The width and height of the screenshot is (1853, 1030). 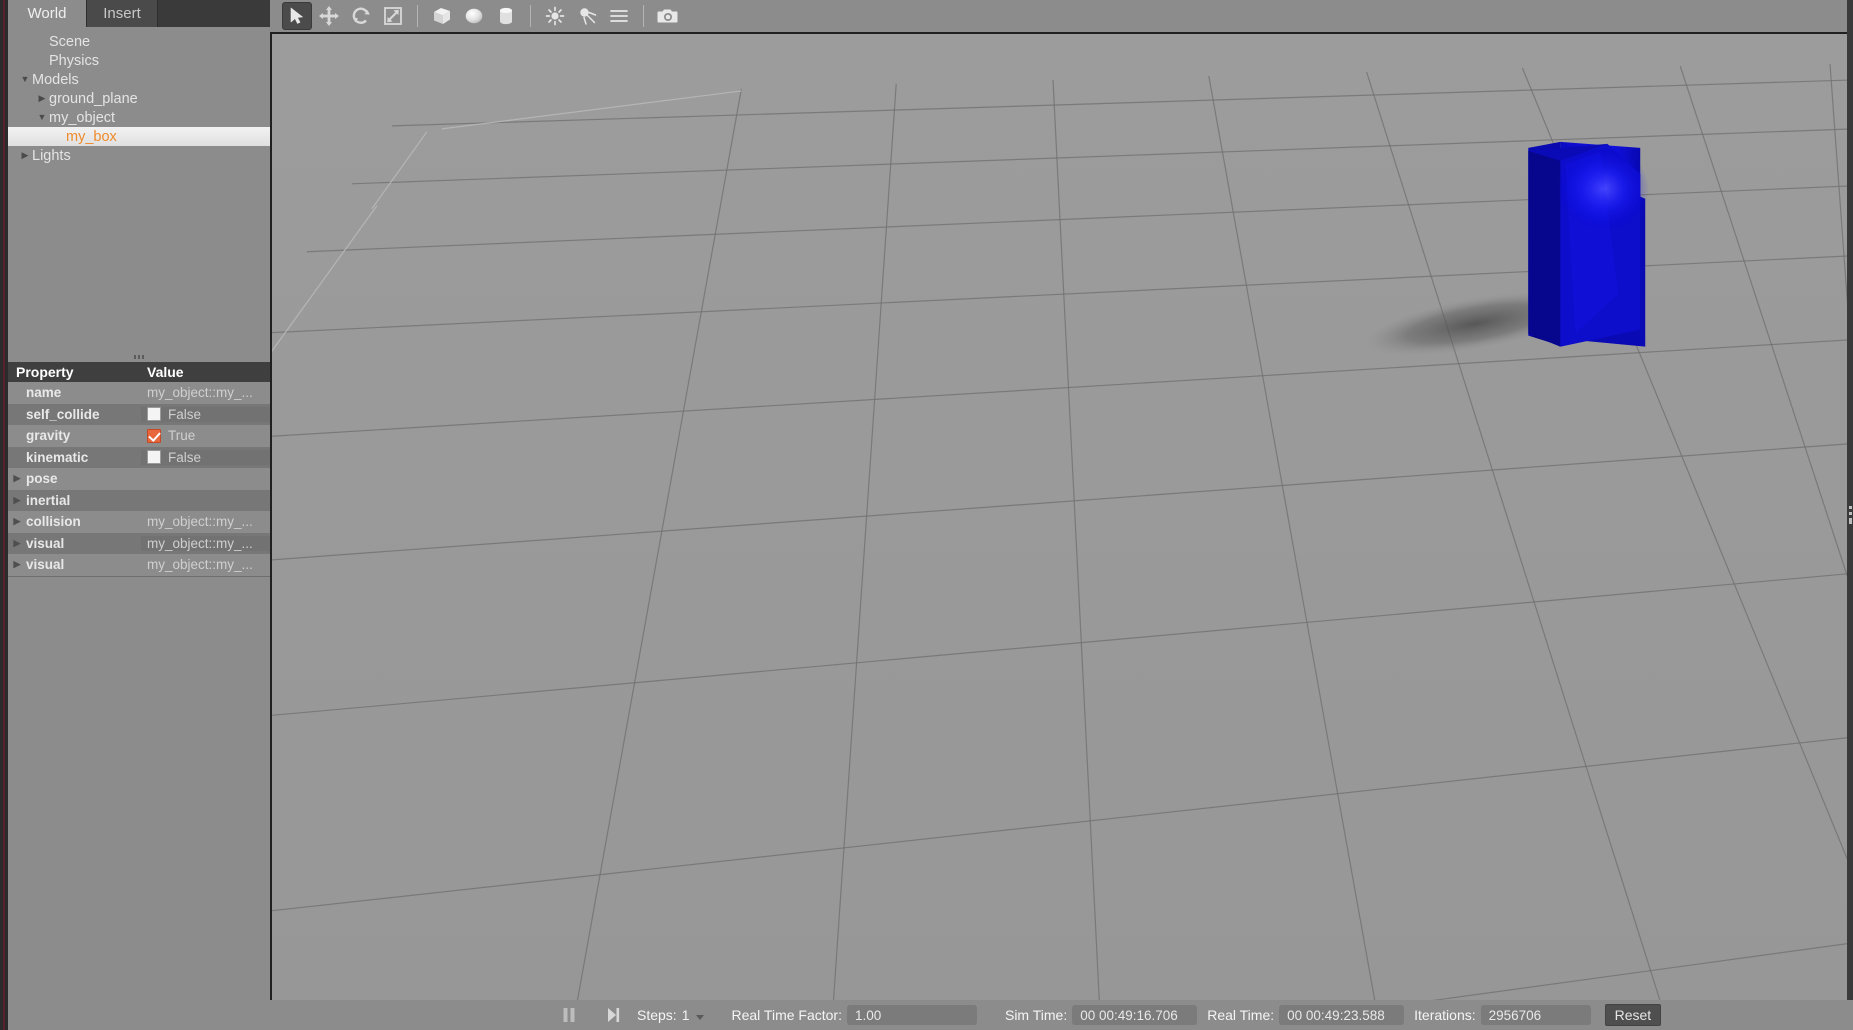 What do you see at coordinates (139, 136) in the screenshot?
I see `tree-item-my_box: ▶my_box` at bounding box center [139, 136].